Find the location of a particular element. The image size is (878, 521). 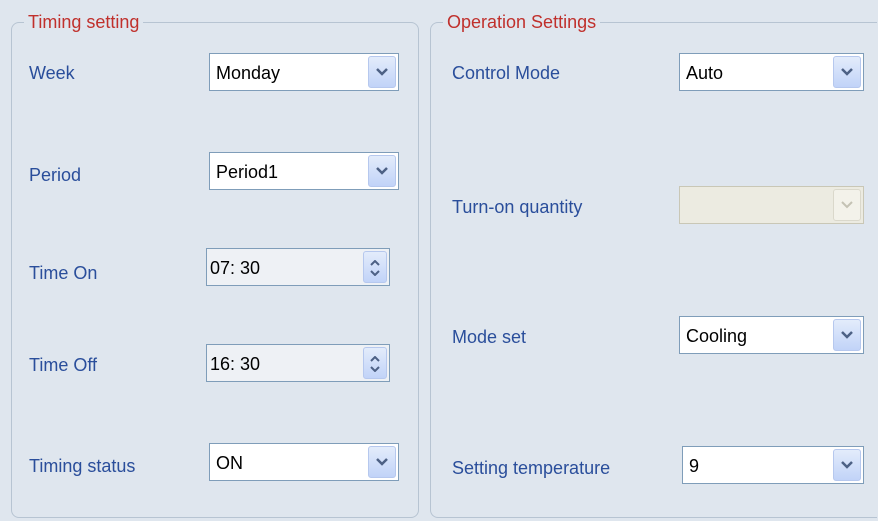

period-value: Period1 is located at coordinates (247, 172).